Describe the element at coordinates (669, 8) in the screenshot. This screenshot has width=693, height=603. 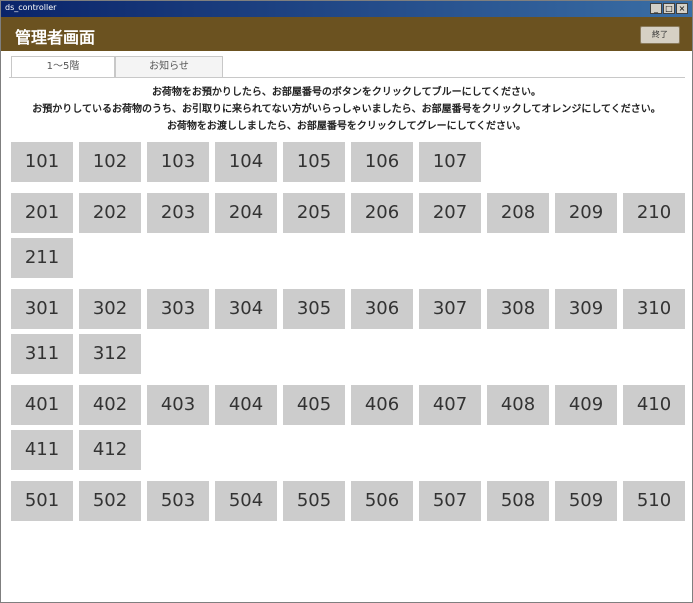
I see `maximize-button: □` at that location.